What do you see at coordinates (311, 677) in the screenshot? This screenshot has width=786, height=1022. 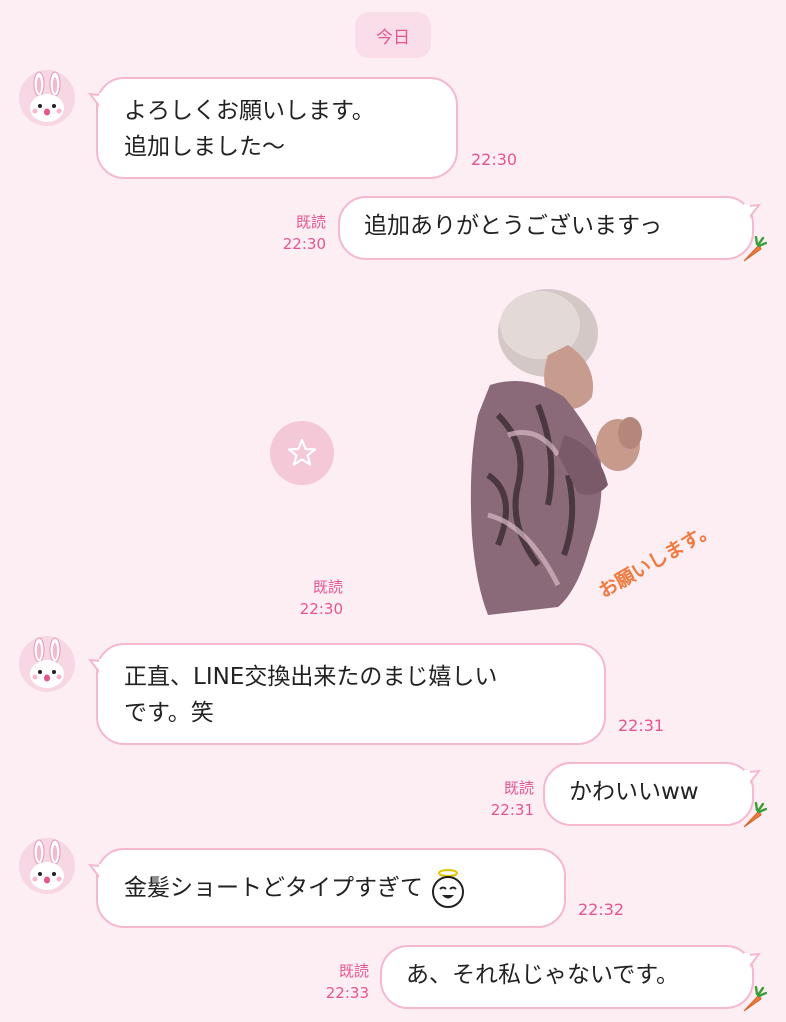 I see `message-text: 正直、LINE交換出来たのまじ嬉しい` at bounding box center [311, 677].